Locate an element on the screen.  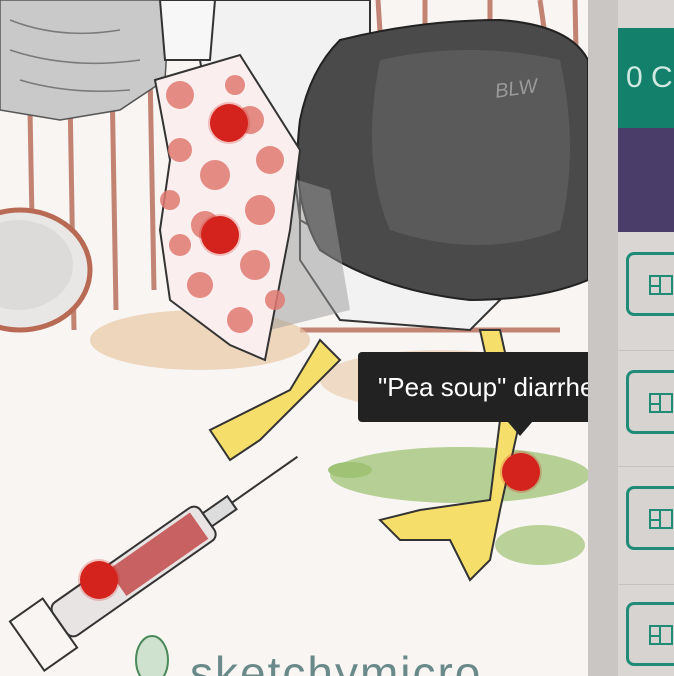
tooltip-text: "Pea soup" diarrhea is located at coordinates (493, 387).